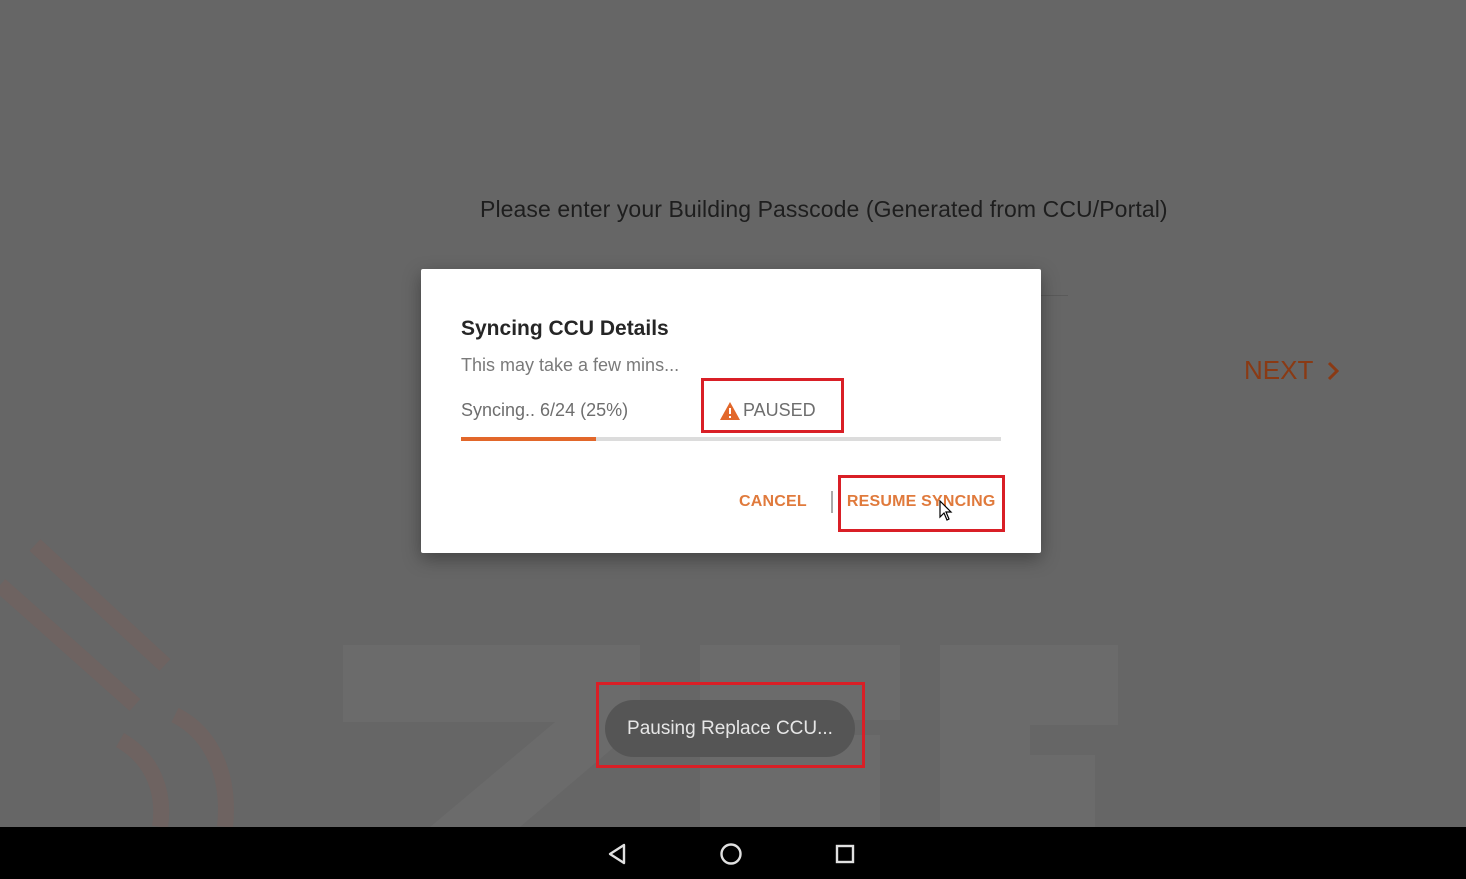  What do you see at coordinates (779, 410) in the screenshot?
I see `paused-label: PAUSED` at bounding box center [779, 410].